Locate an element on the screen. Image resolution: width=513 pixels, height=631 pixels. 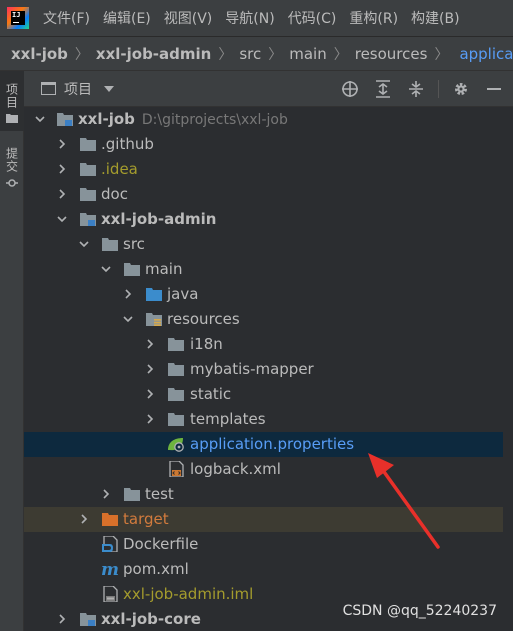
tree-label-xxl-job-admin-iml: xxl-job-admin.iml is located at coordinates (188, 594).